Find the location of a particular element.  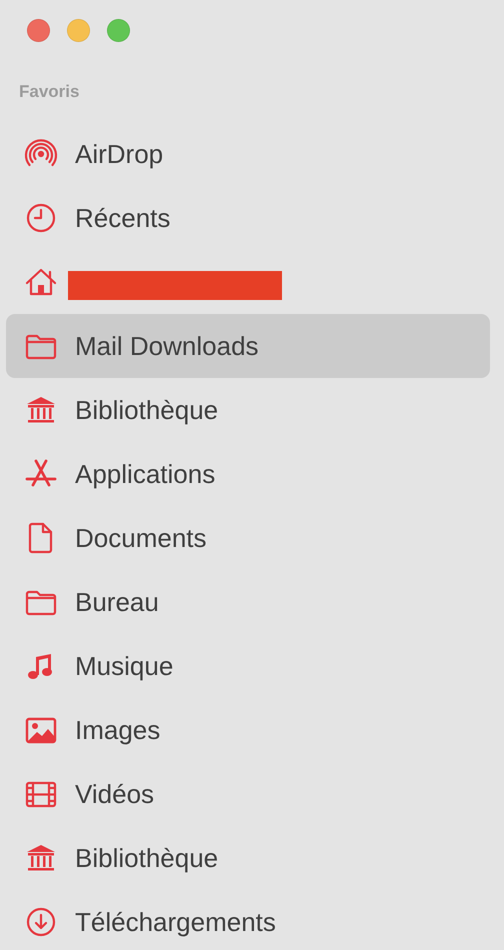

item-label: AirDrop is located at coordinates (119, 154).